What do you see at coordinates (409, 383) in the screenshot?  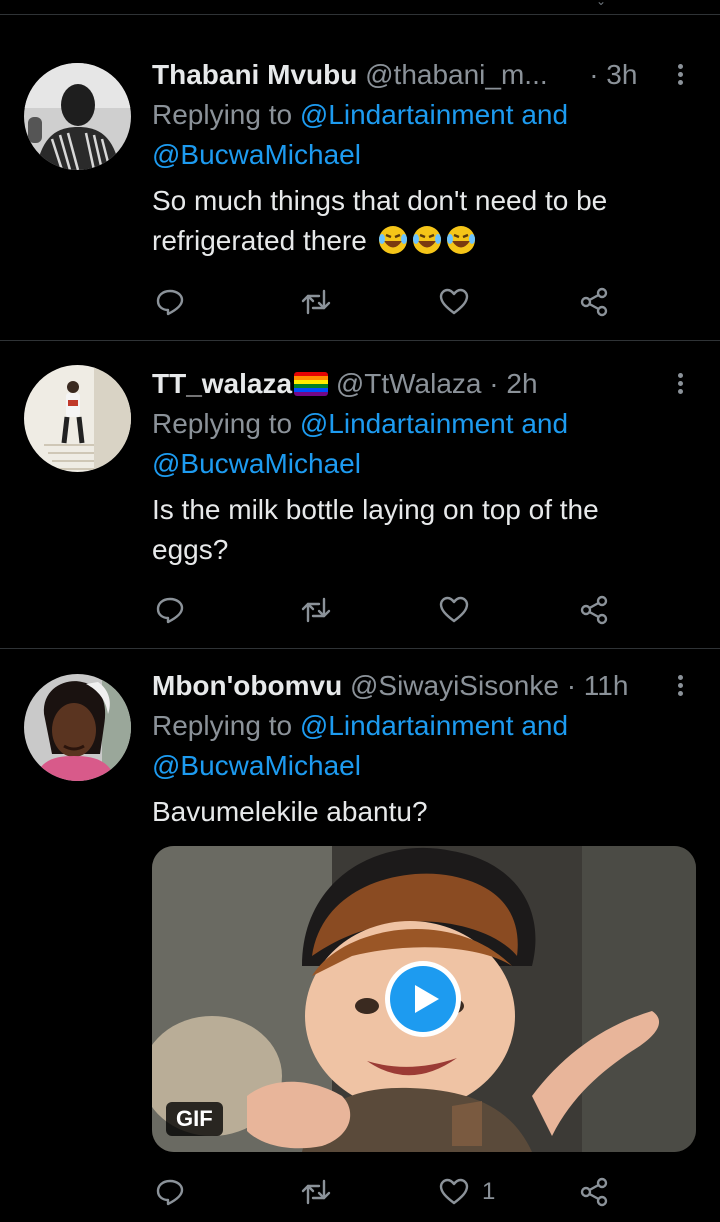 I see `author-handle: @TtWalaza` at bounding box center [409, 383].